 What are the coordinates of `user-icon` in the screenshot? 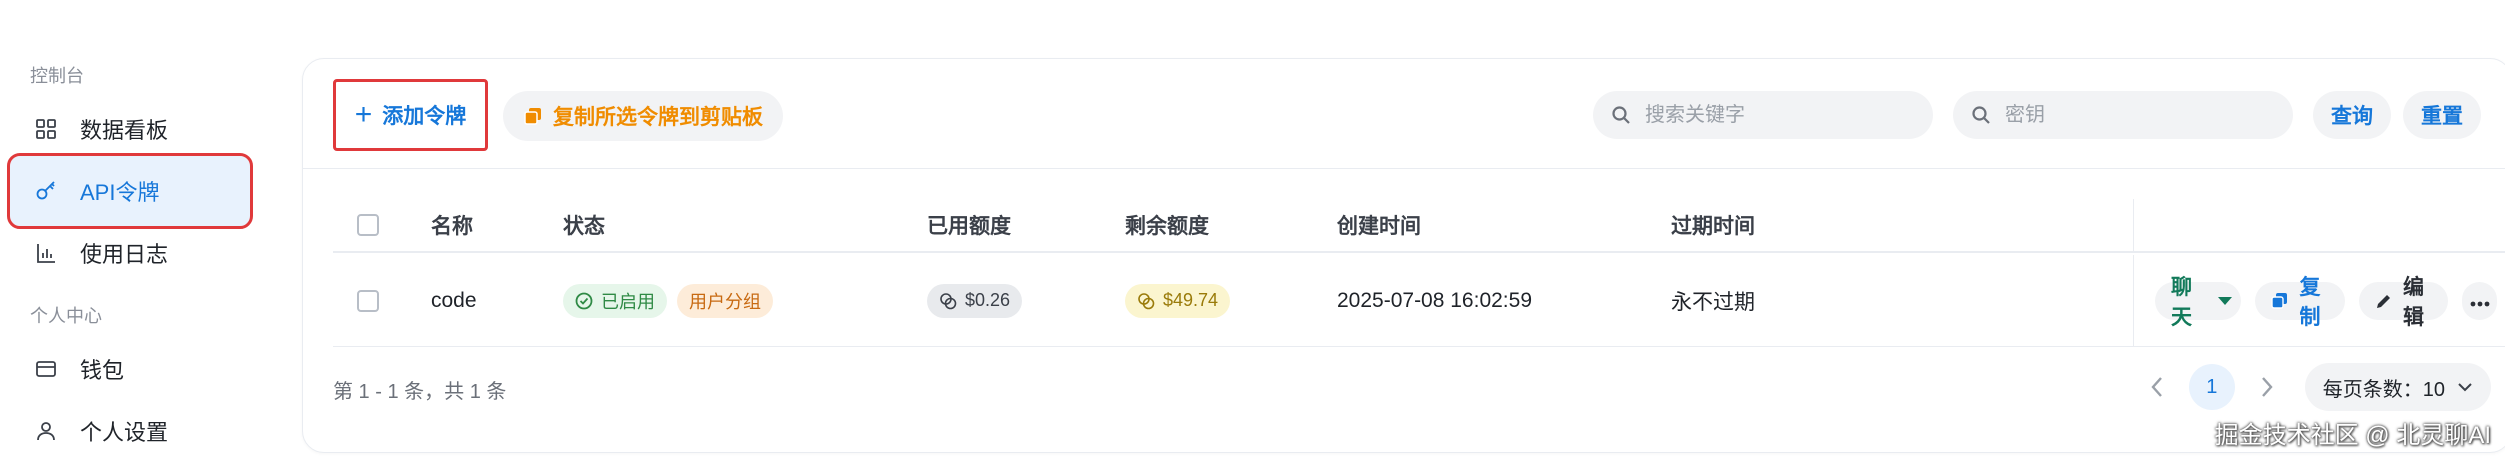 It's located at (46, 431).